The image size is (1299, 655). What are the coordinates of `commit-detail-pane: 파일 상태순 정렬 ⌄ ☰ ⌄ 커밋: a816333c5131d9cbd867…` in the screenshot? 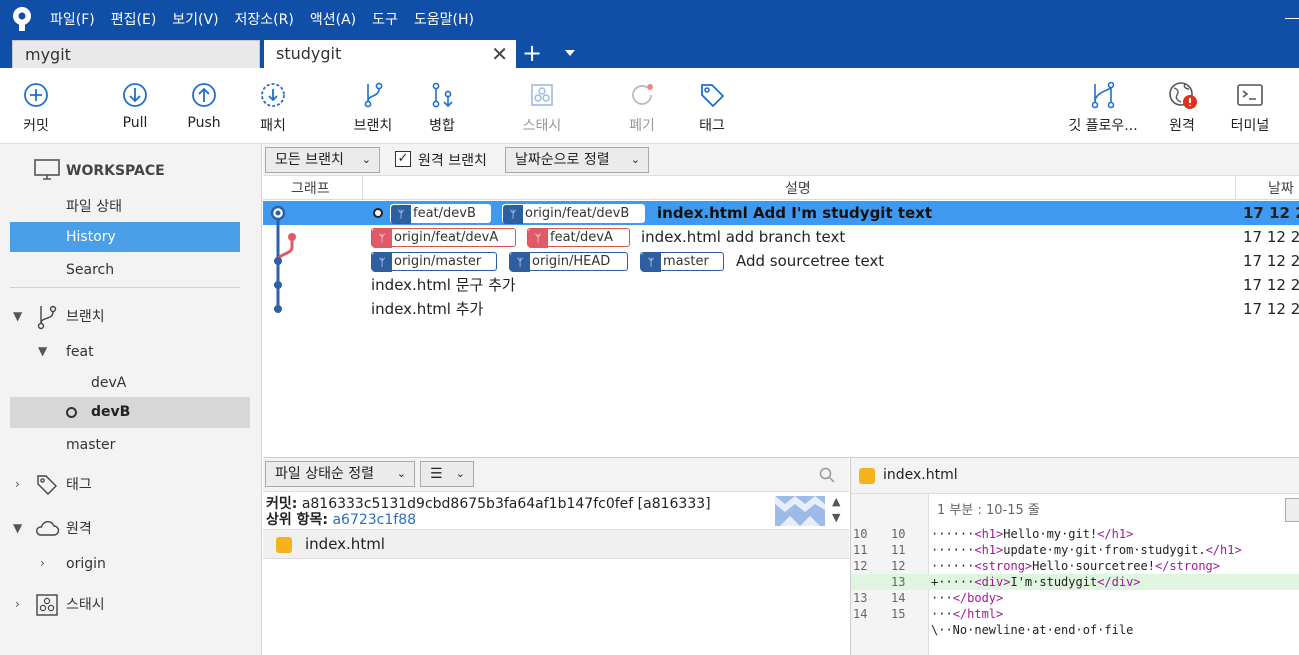 It's located at (556, 556).